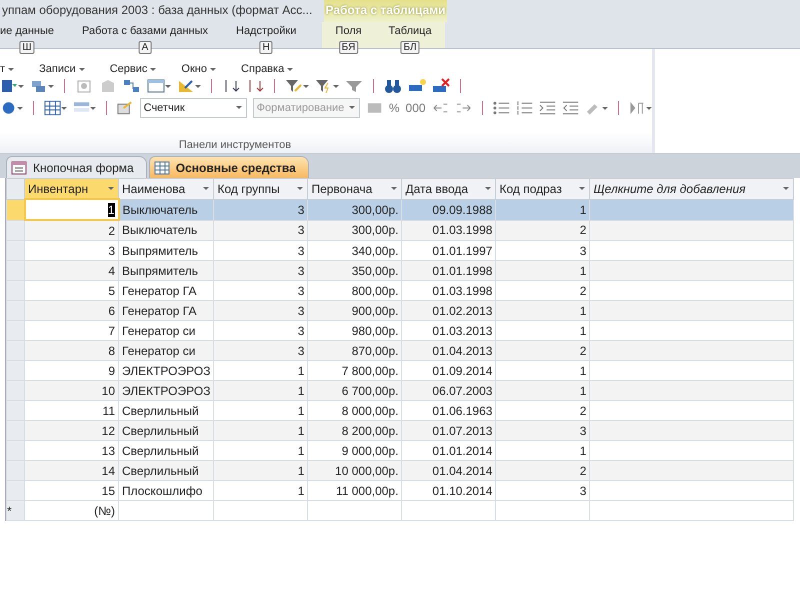 The width and height of the screenshot is (800, 600). I want to click on table-cell: Выпрямитель, so click(166, 270).